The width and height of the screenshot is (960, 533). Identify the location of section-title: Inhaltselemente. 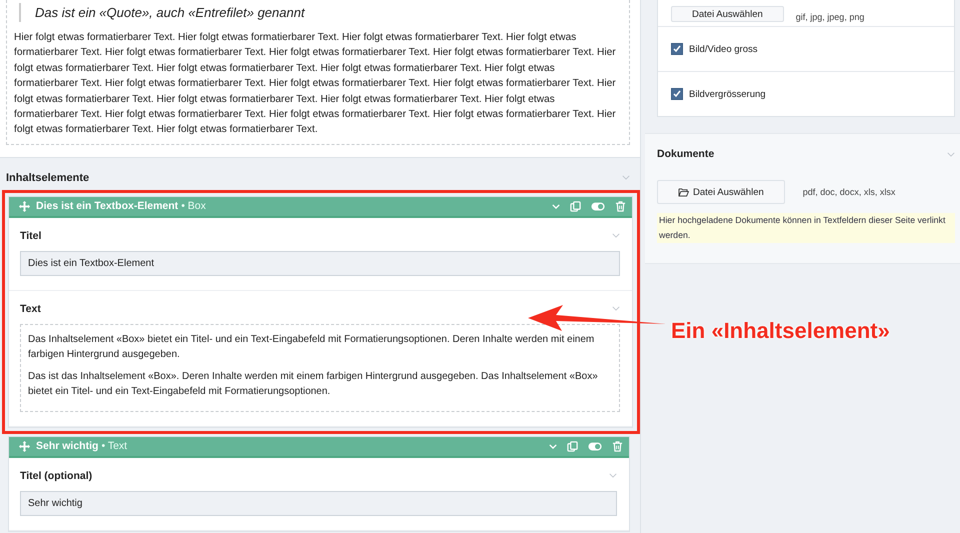
(48, 178).